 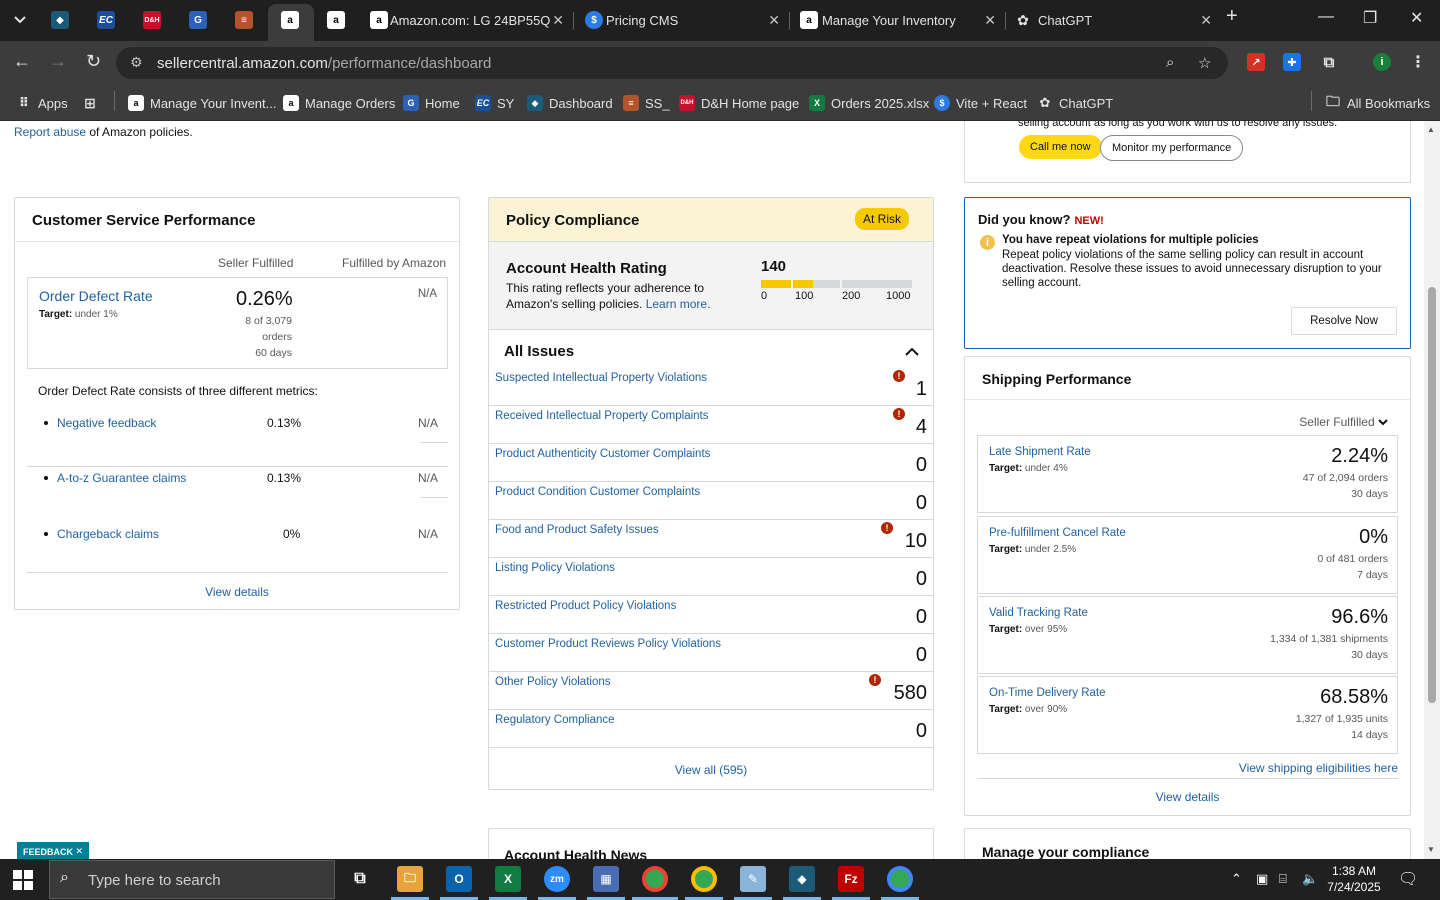 What do you see at coordinates (22, 61) in the screenshot?
I see `back-arrow-icon: ←` at bounding box center [22, 61].